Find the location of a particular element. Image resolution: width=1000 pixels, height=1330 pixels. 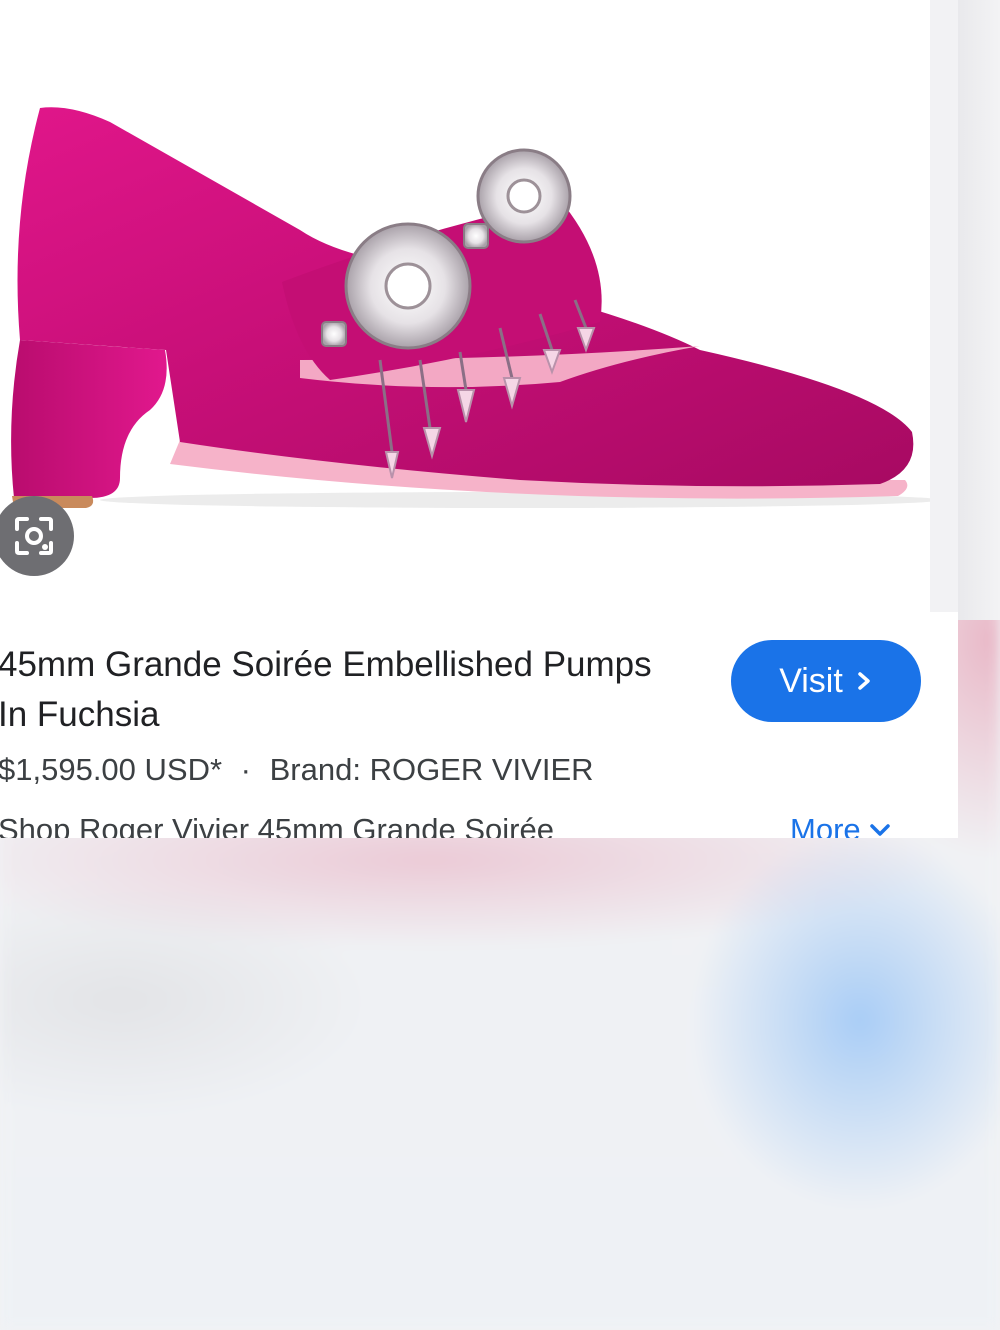

more-label: More is located at coordinates (825, 825).